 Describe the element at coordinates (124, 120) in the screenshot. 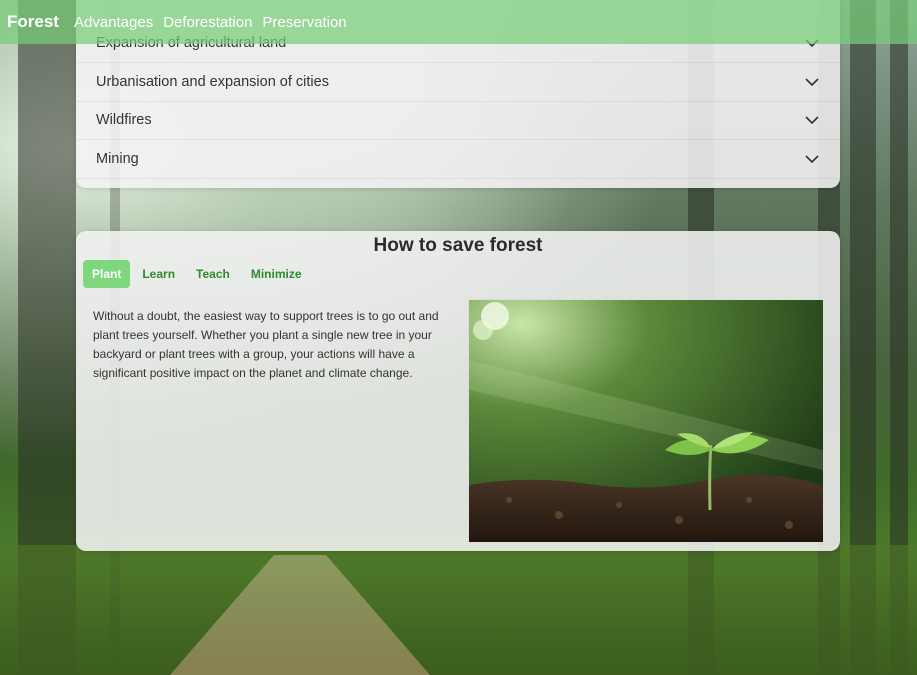

I see `accordion-item-label: Wildfires` at that location.